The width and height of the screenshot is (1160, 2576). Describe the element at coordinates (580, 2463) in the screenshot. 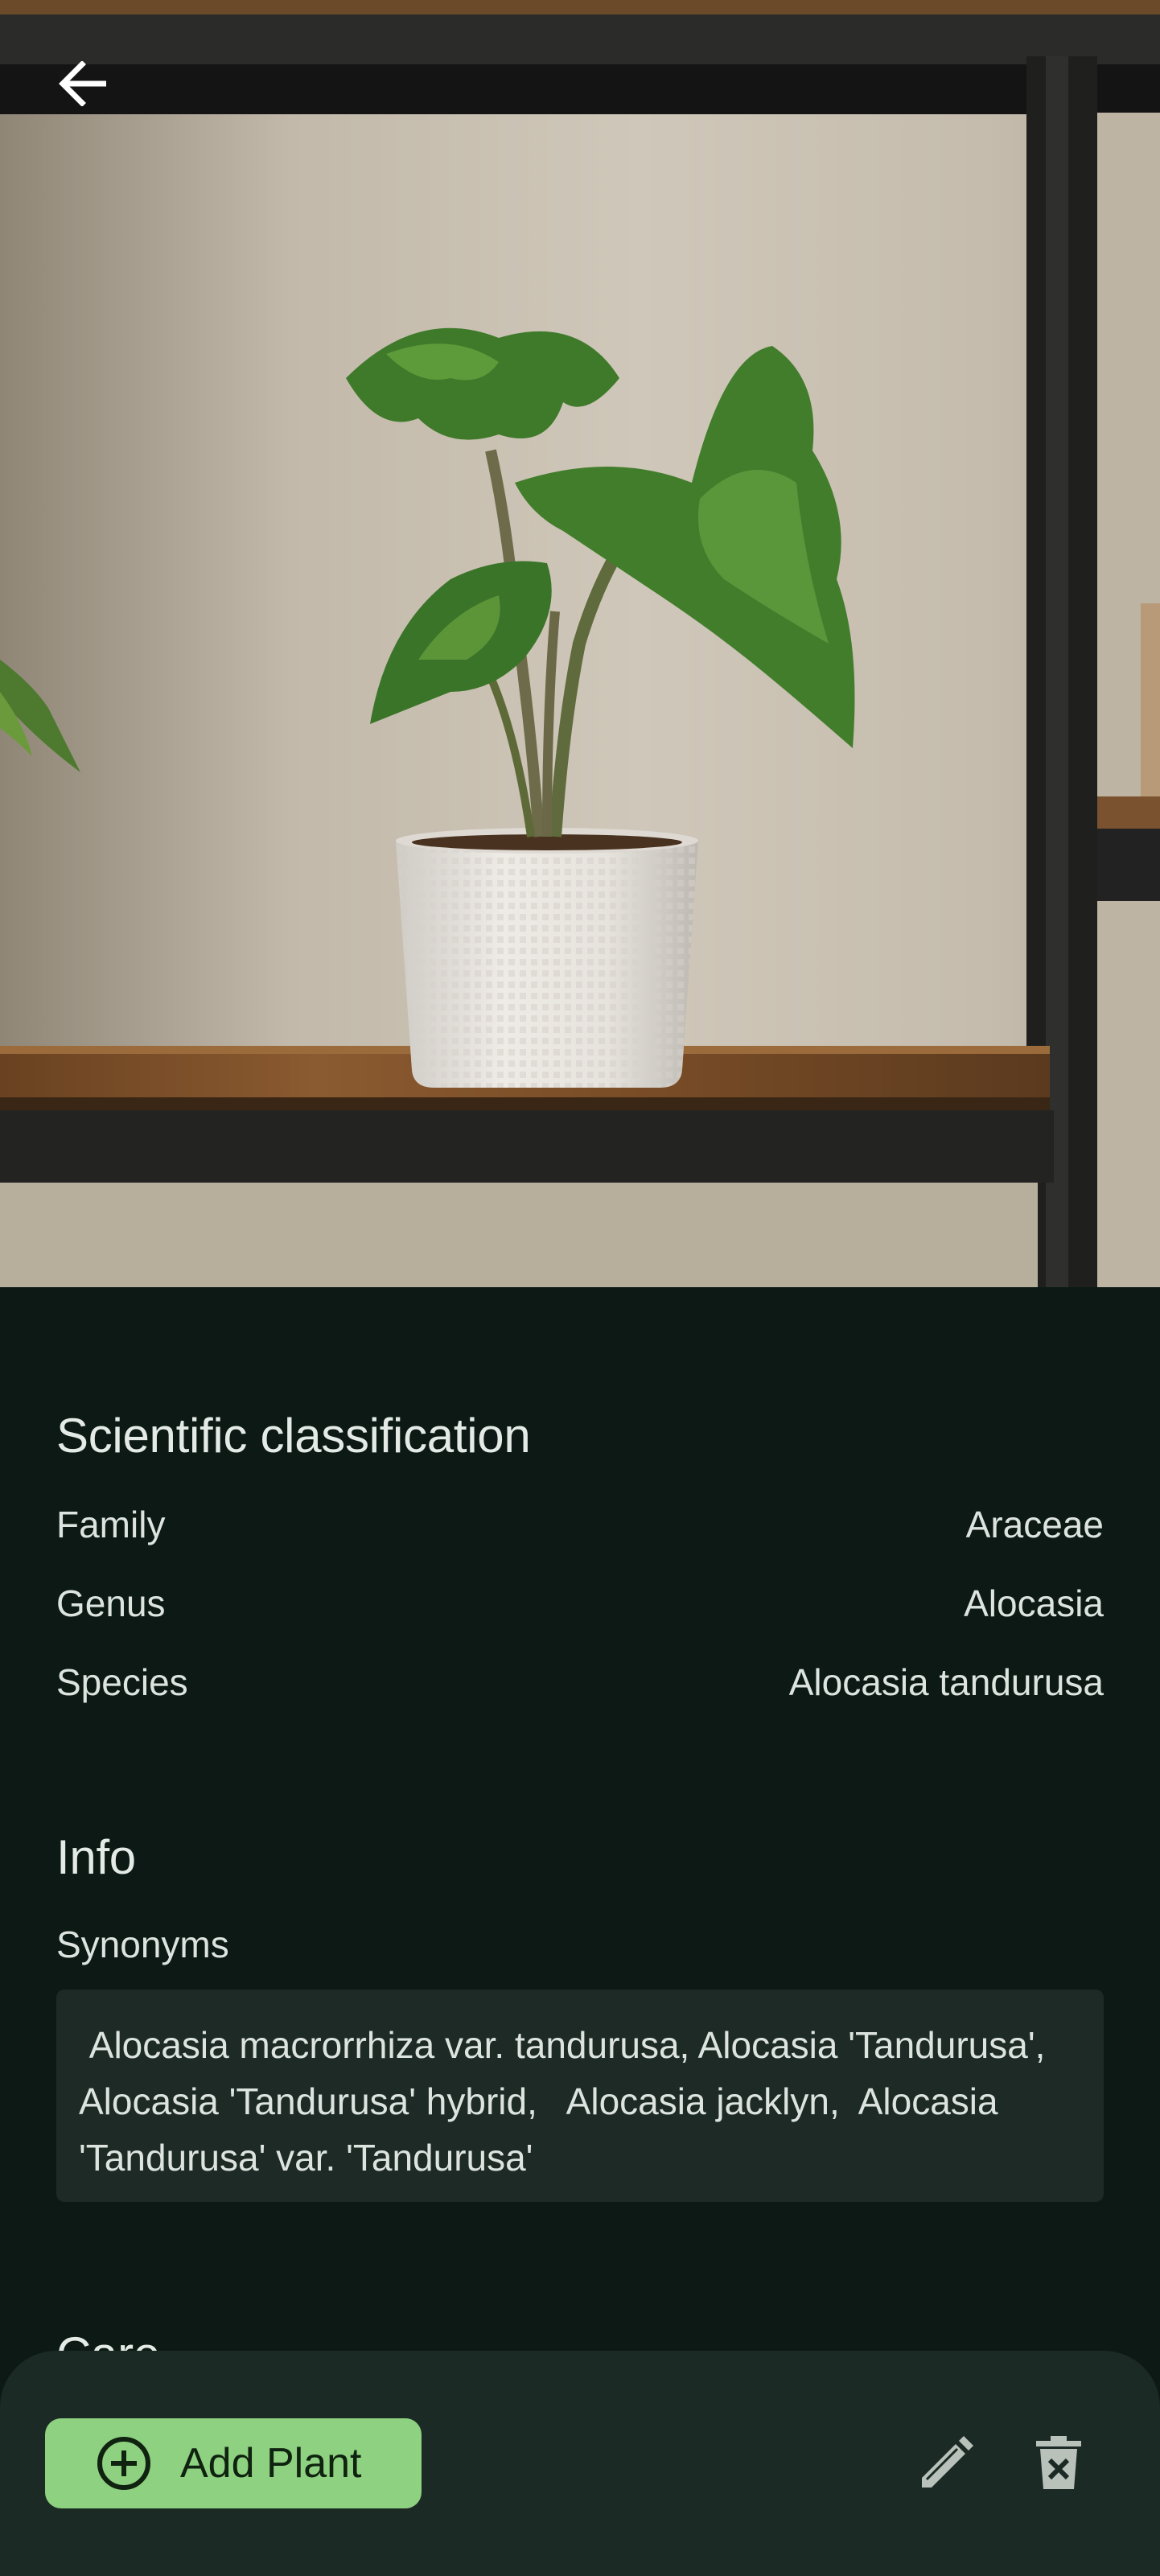

I see `bottom-action-bar: Add Plant` at that location.